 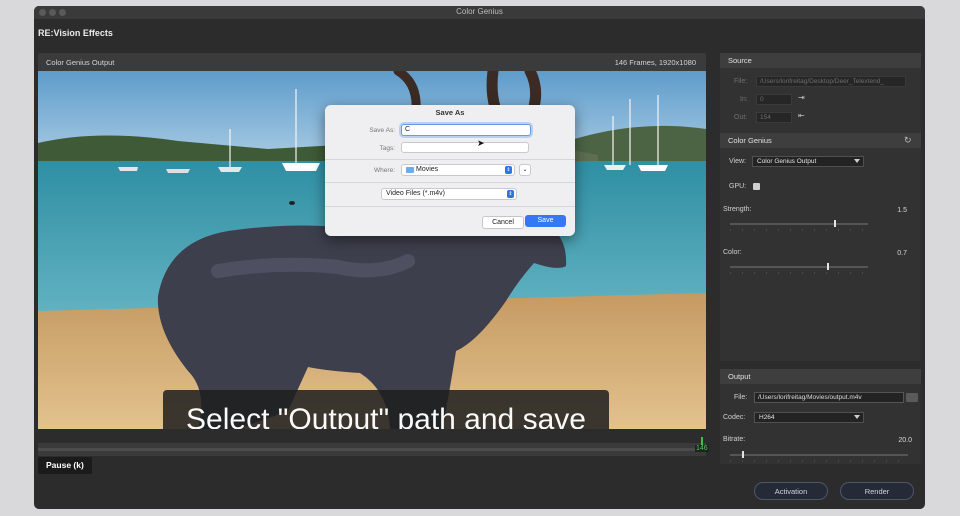 I want to click on color-label: Color:, so click(x=732, y=252).